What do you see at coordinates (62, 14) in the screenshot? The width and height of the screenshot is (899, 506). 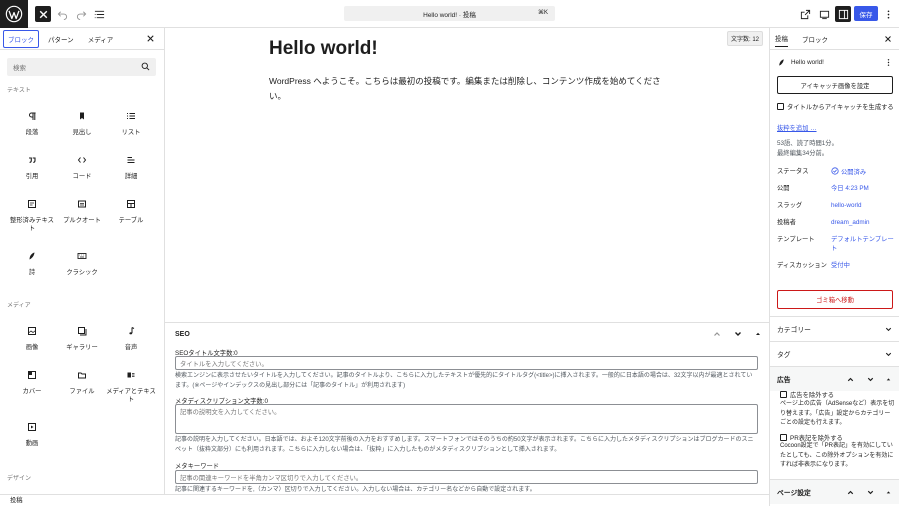 I see `undo-button` at bounding box center [62, 14].